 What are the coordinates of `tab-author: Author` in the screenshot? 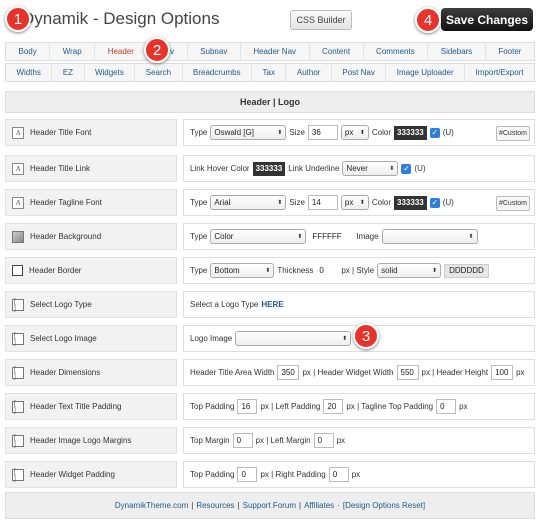 It's located at (309, 72).